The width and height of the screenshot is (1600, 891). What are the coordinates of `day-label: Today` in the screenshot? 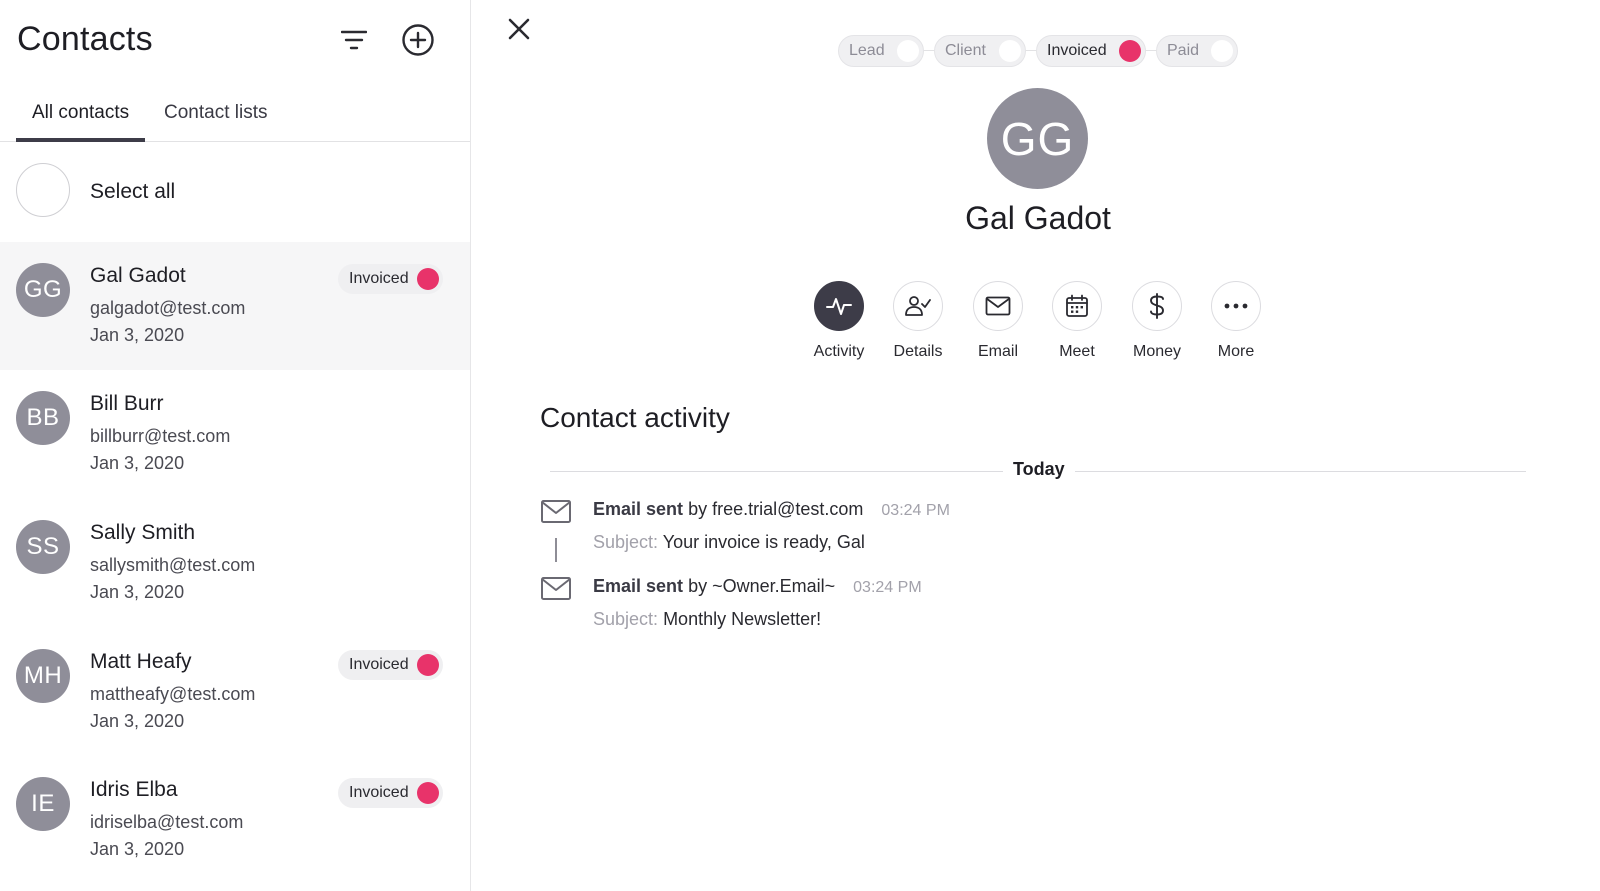 It's located at (1039, 469).